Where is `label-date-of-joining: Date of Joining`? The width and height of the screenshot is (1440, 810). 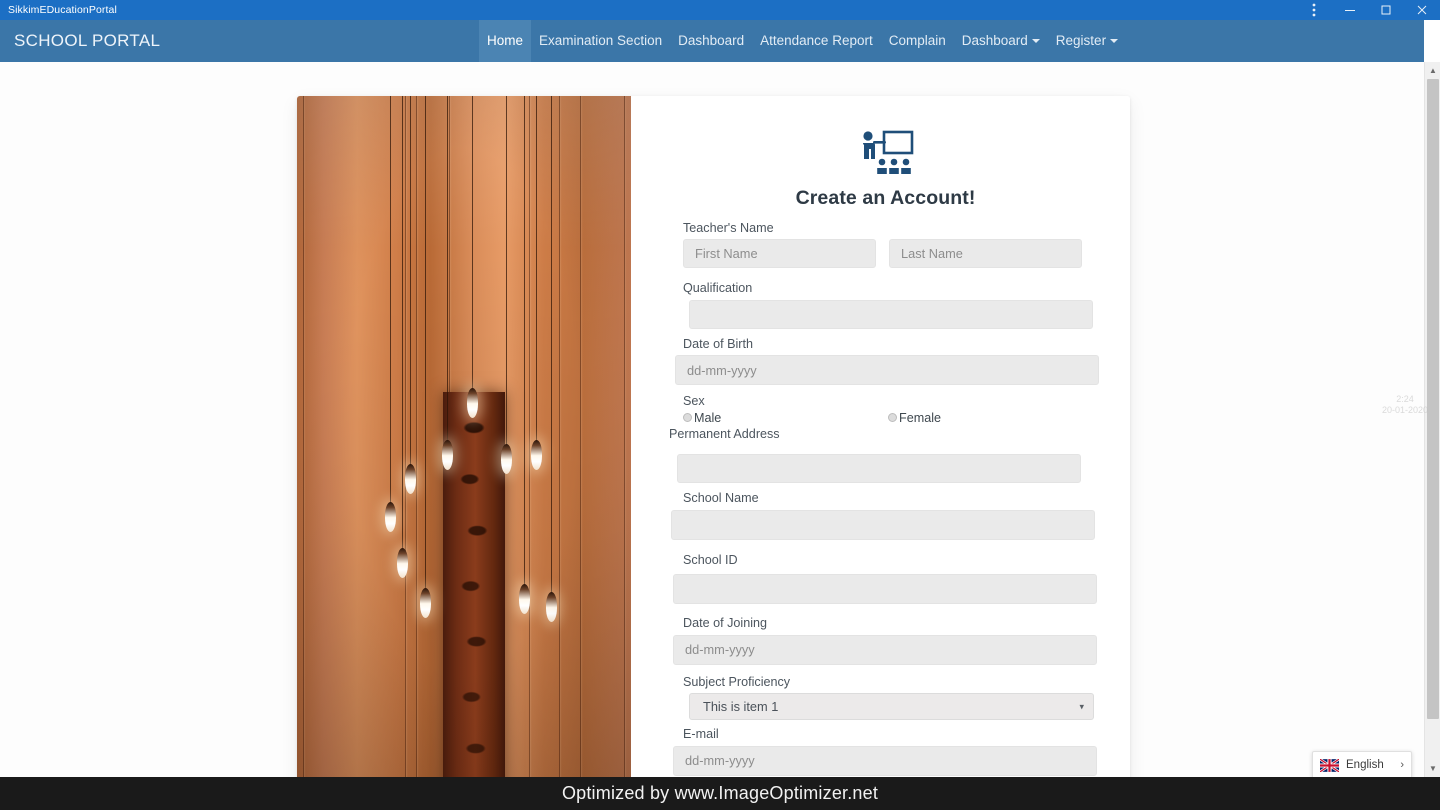 label-date-of-joining: Date of Joining is located at coordinates (725, 623).